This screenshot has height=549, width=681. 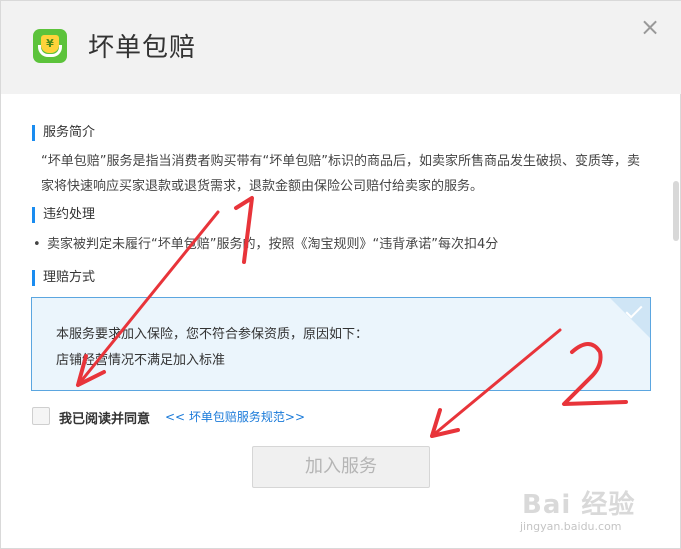 I want to click on hand-icon, so click(x=50, y=51).